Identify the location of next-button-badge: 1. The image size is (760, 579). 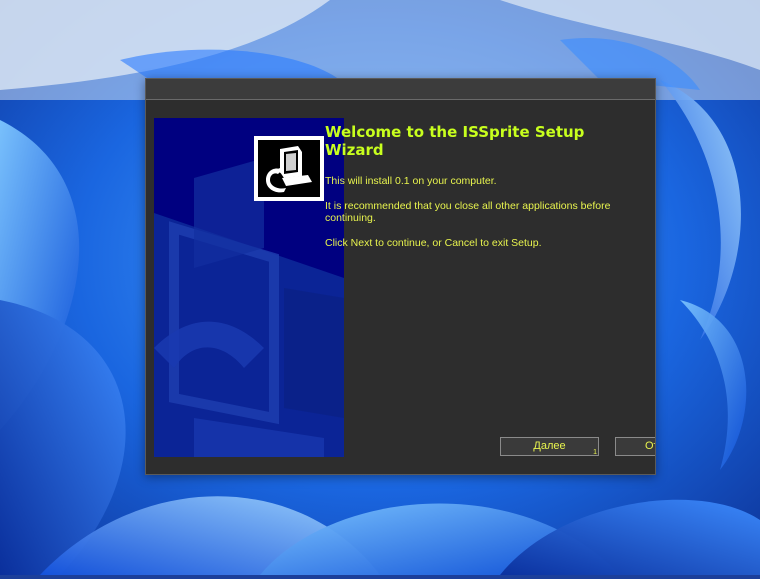
(595, 452).